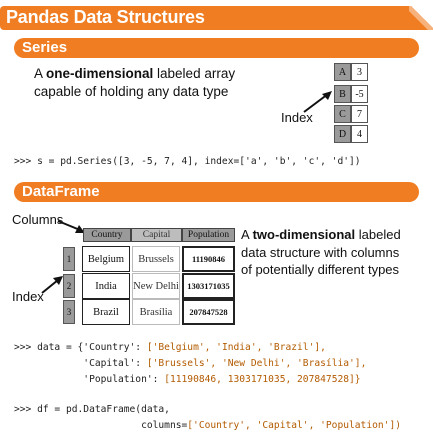 The image size is (433, 439). What do you see at coordinates (256, 363) in the screenshot?
I see `code-string: ['Brussels', 'New Delhi', 'Brasília'],` at bounding box center [256, 363].